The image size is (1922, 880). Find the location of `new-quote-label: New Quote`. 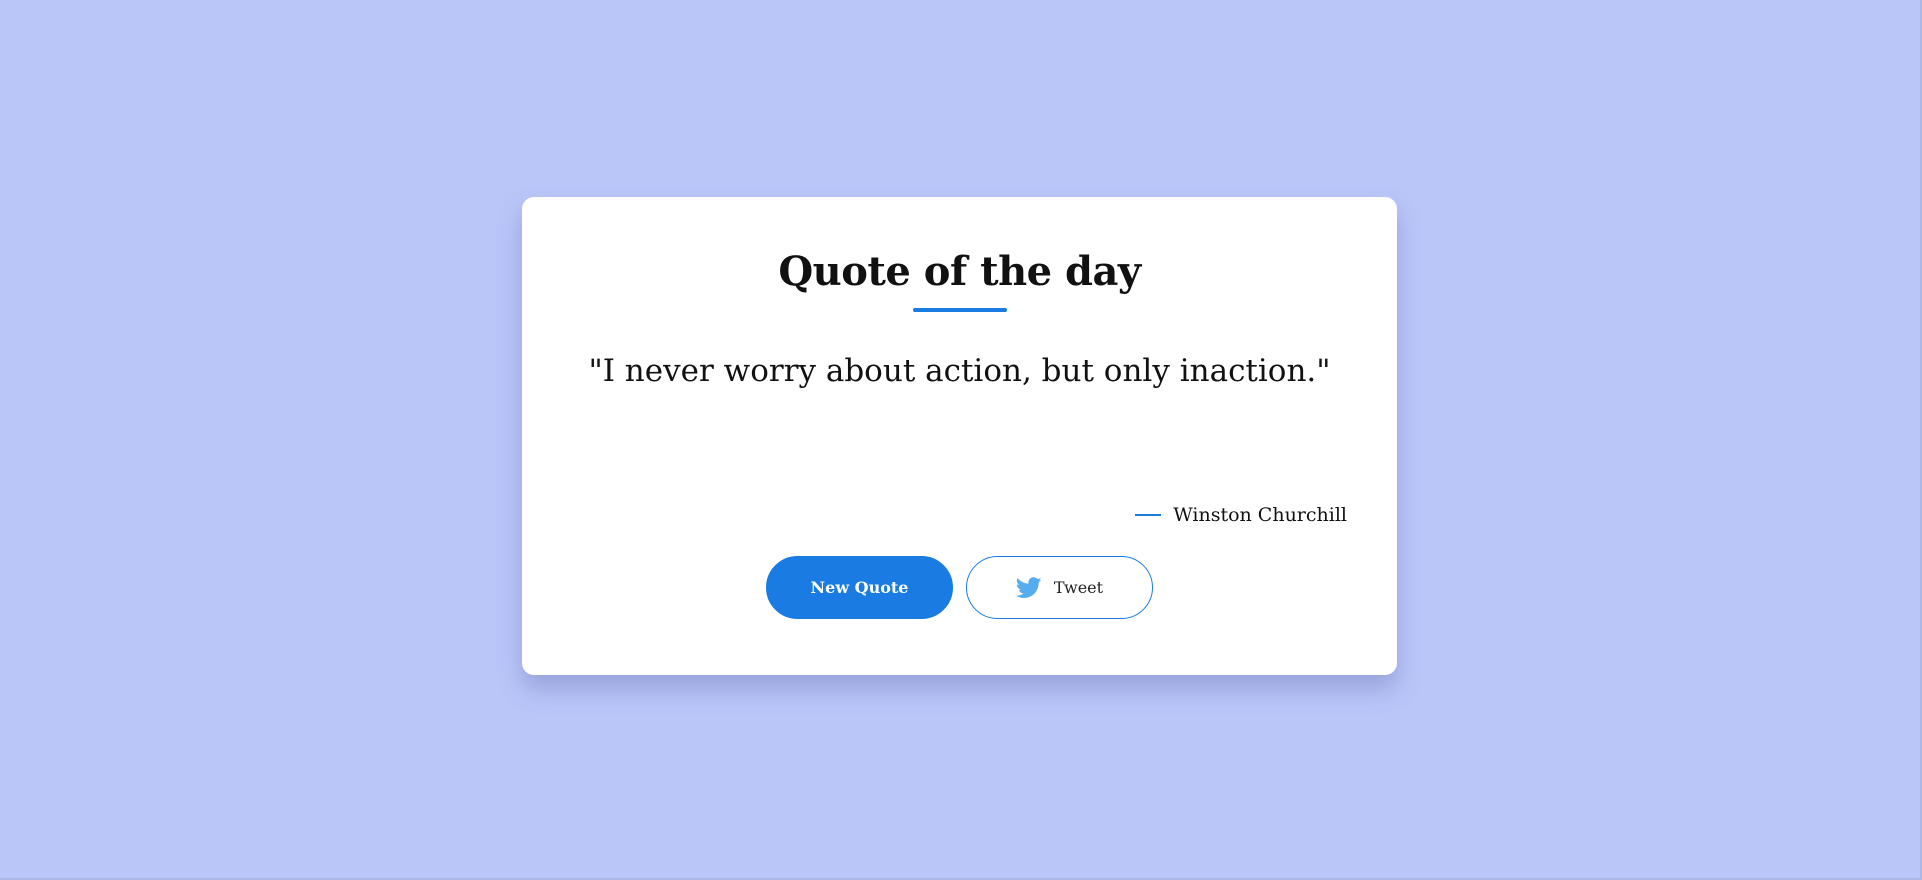

new-quote-label: New Quote is located at coordinates (859, 587).